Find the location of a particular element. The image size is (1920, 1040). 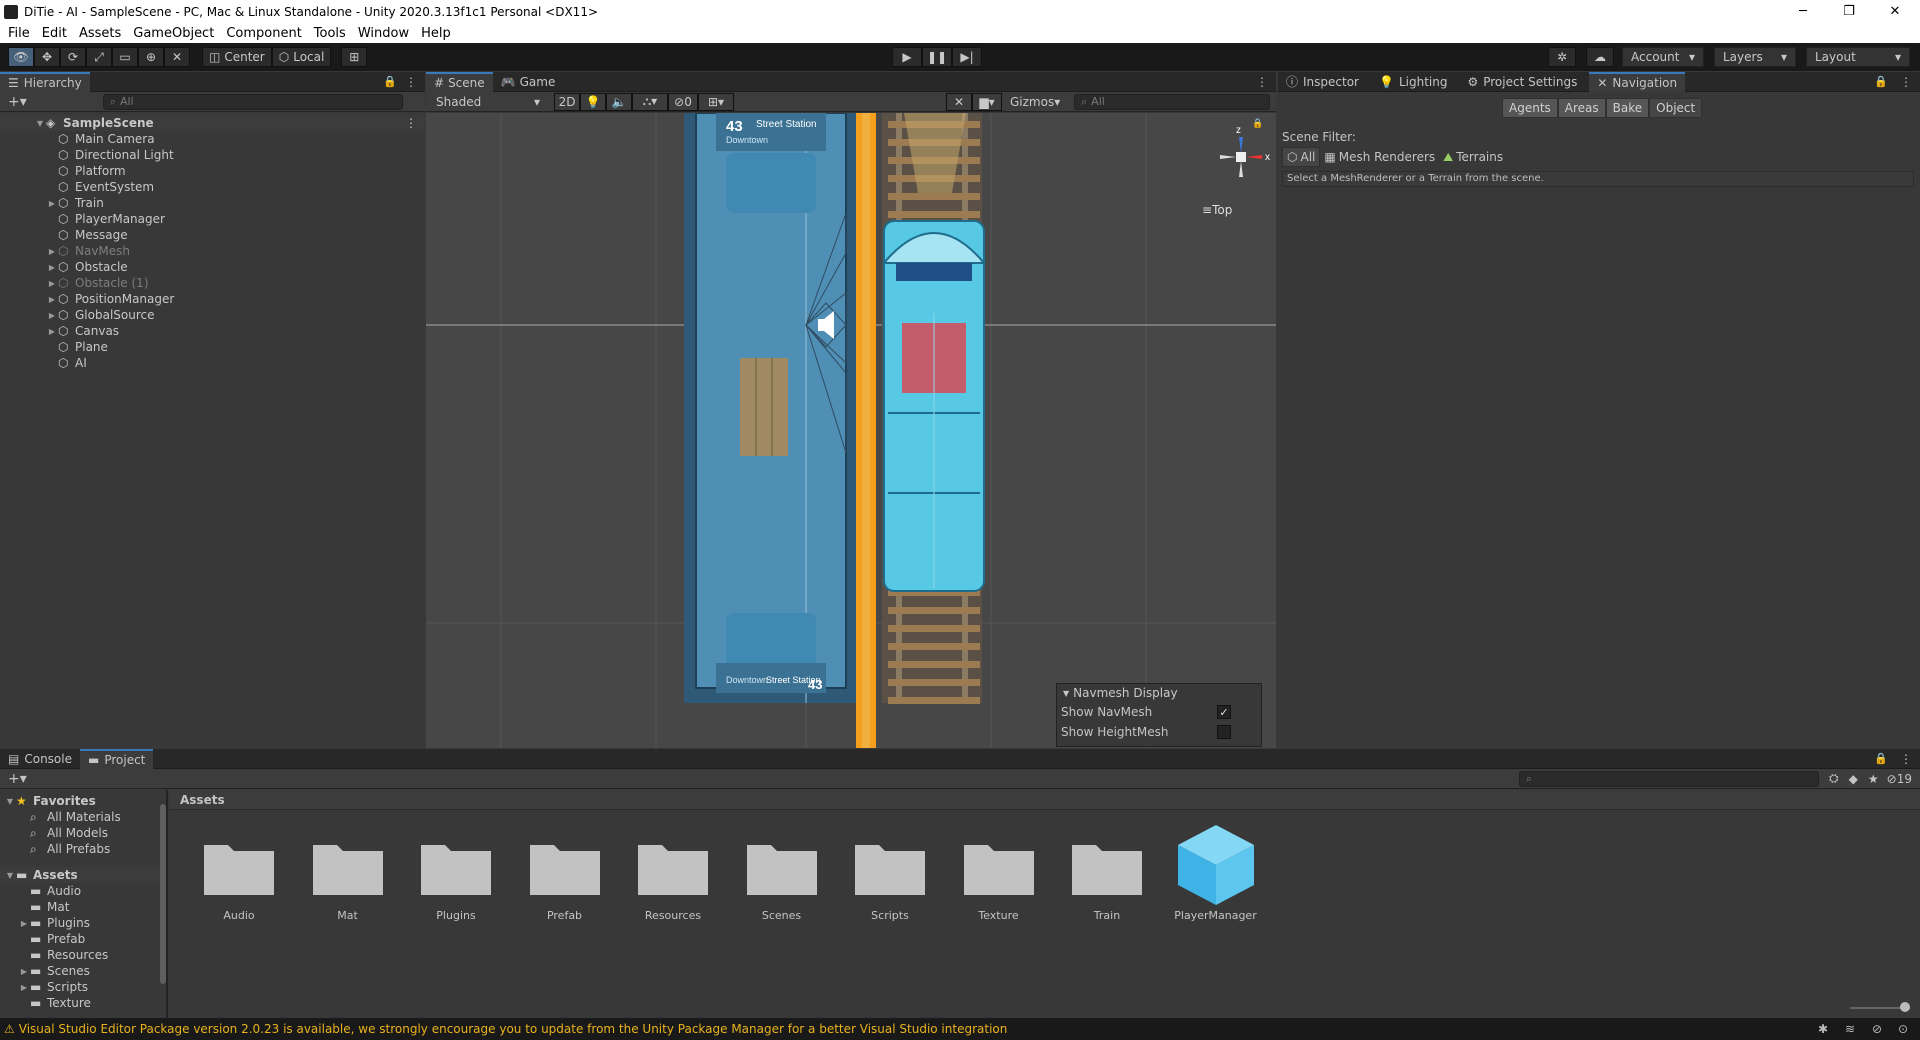

project-folder-item: Audio is located at coordinates (239, 878).